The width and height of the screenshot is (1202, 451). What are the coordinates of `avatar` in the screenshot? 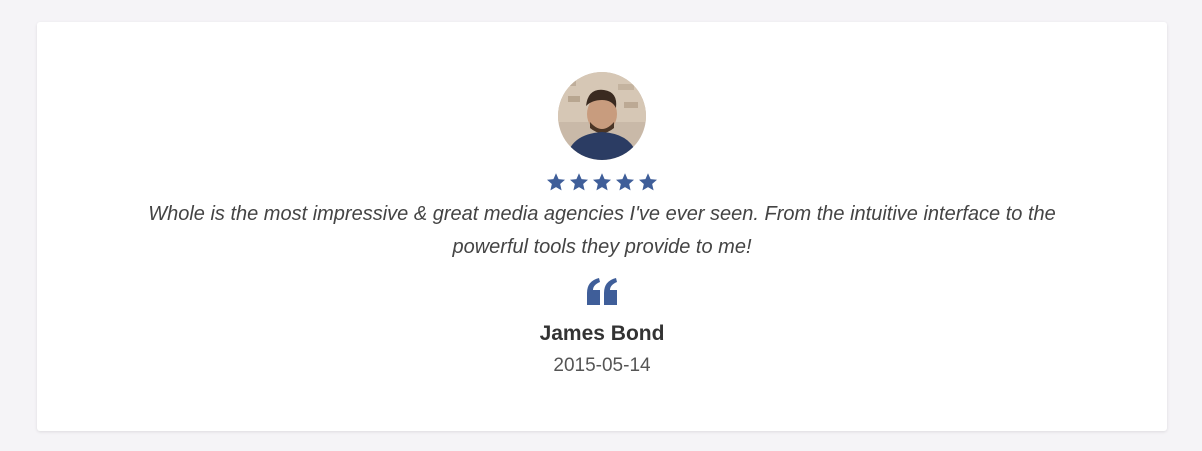 It's located at (602, 116).